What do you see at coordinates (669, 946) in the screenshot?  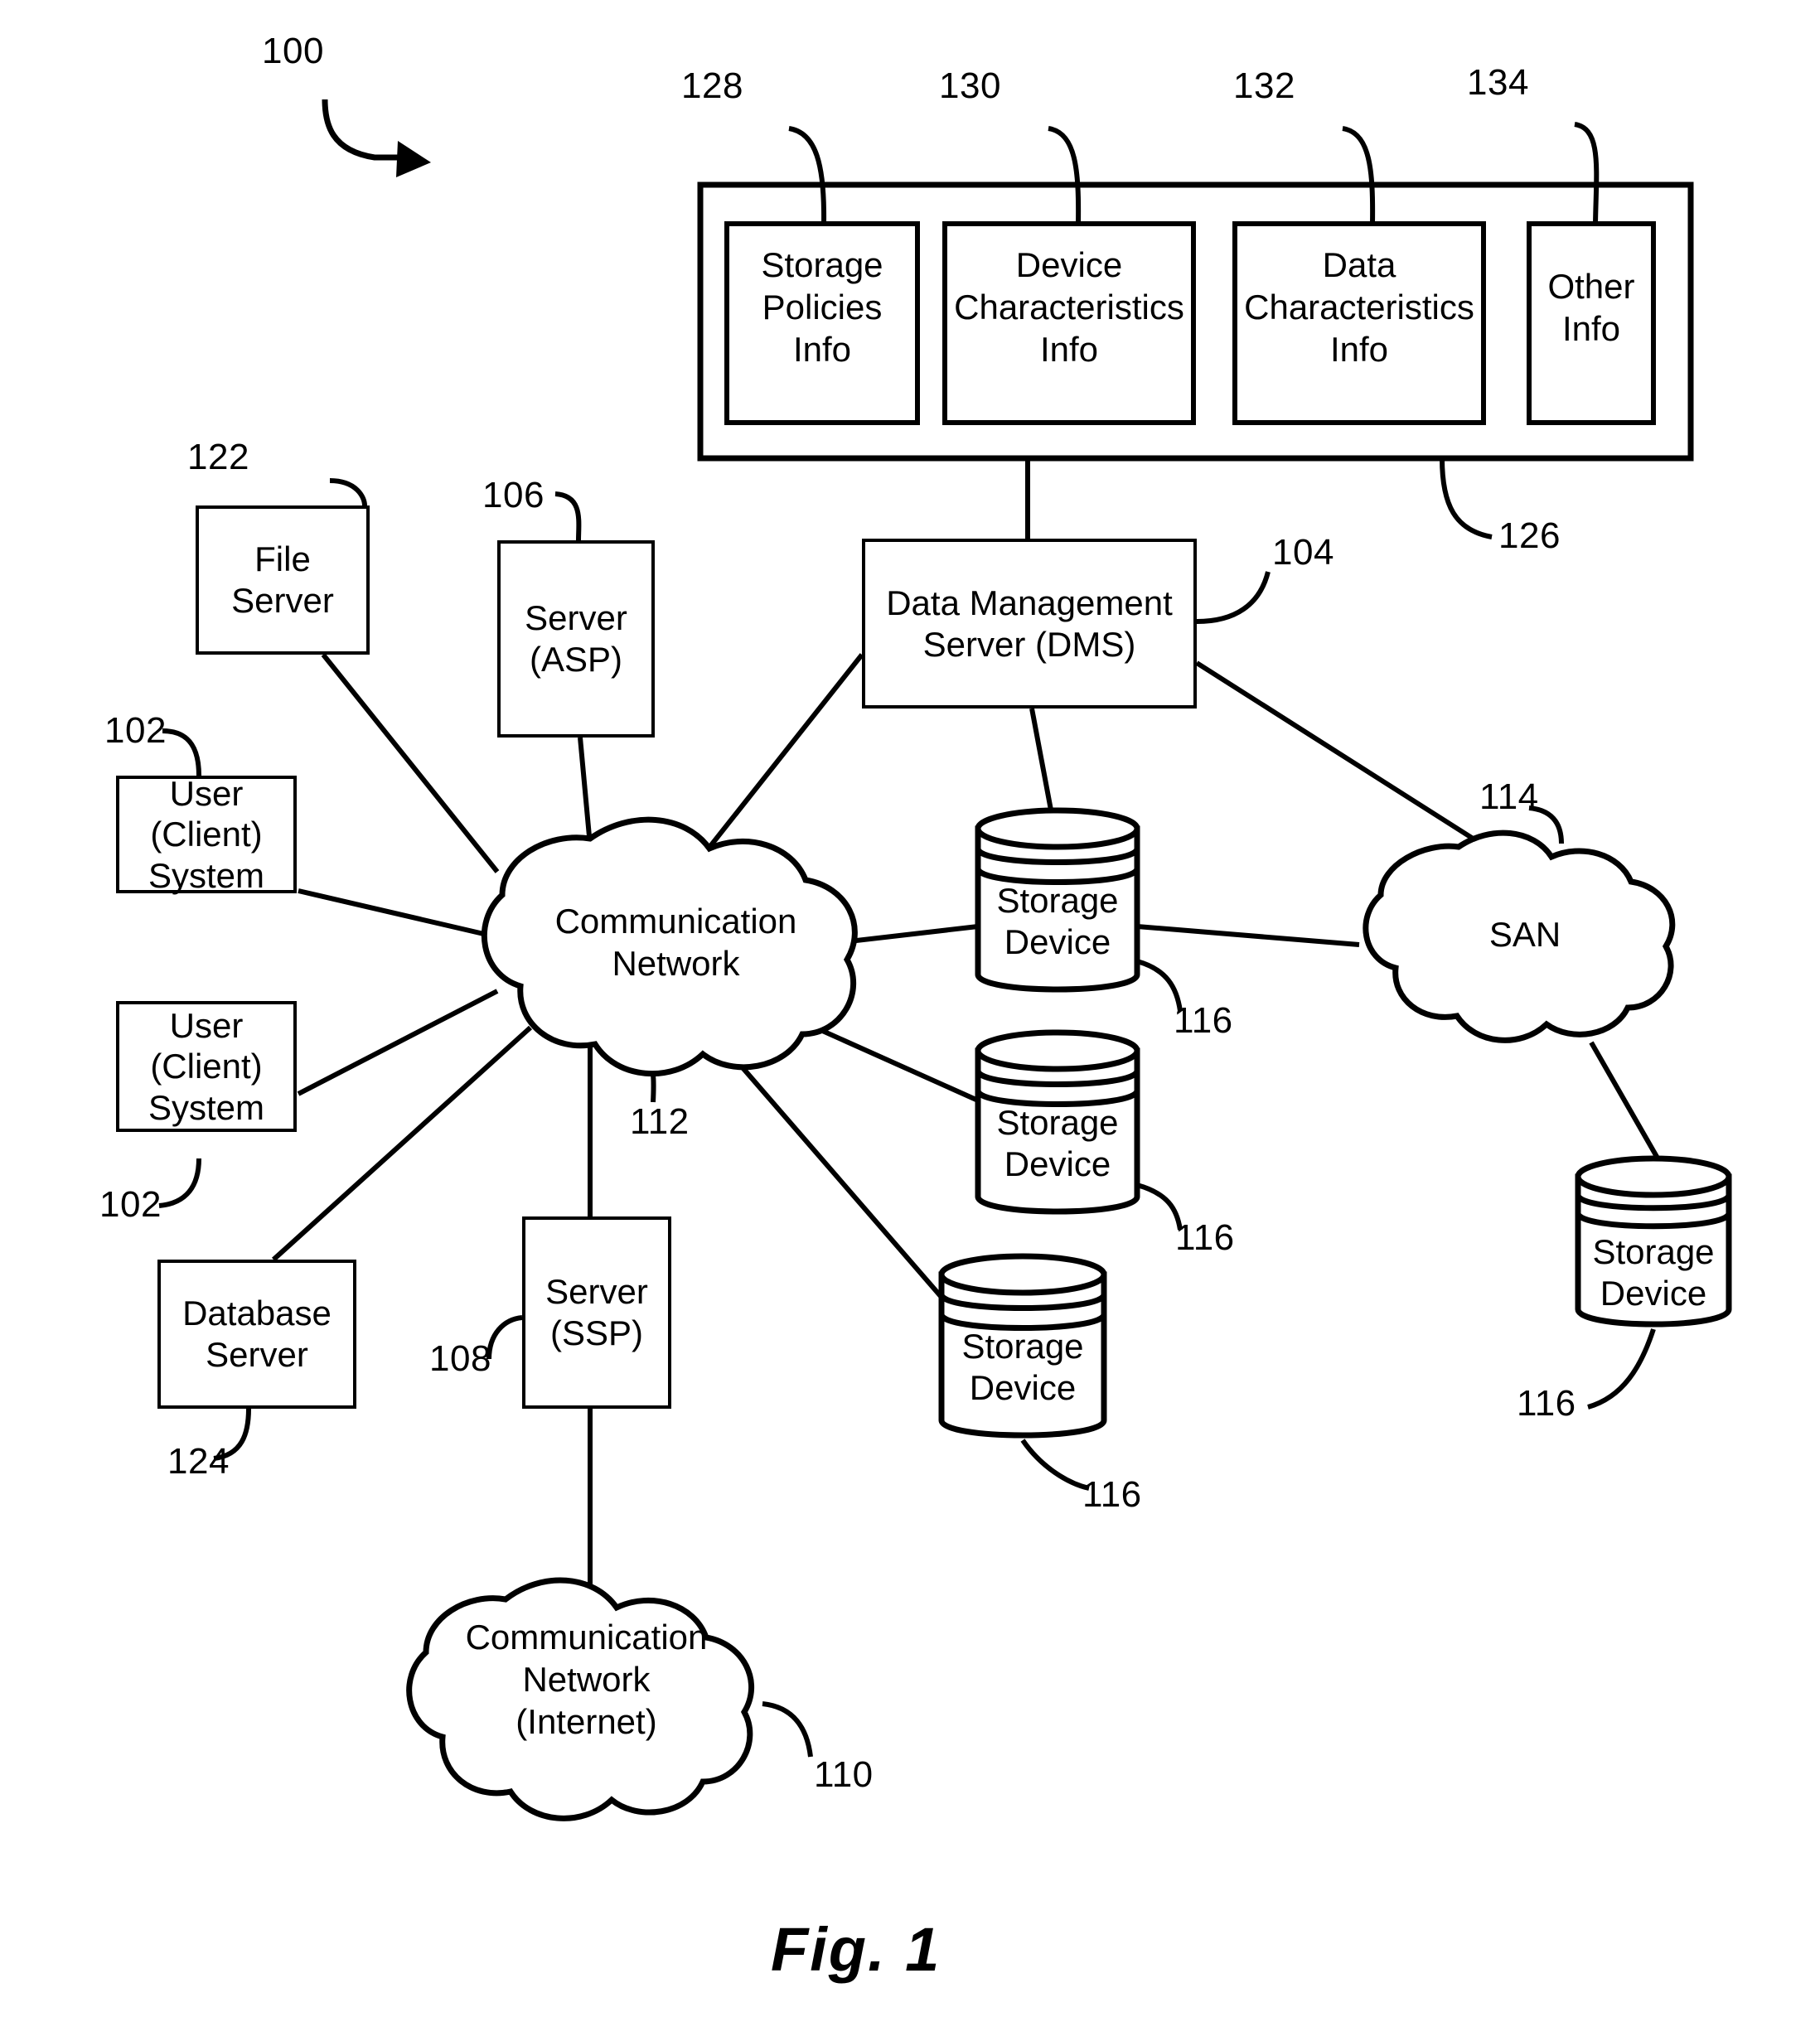 I see `communication-network-cloud` at bounding box center [669, 946].